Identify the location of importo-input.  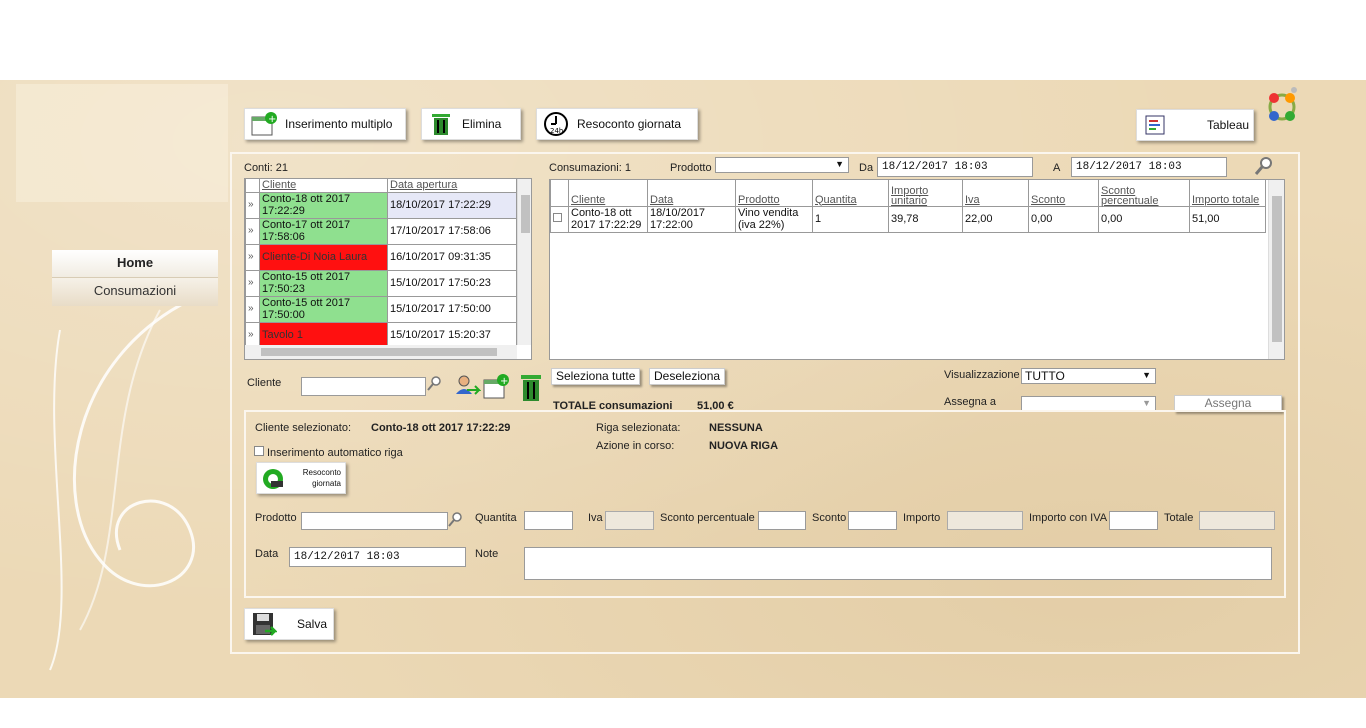
(985, 520).